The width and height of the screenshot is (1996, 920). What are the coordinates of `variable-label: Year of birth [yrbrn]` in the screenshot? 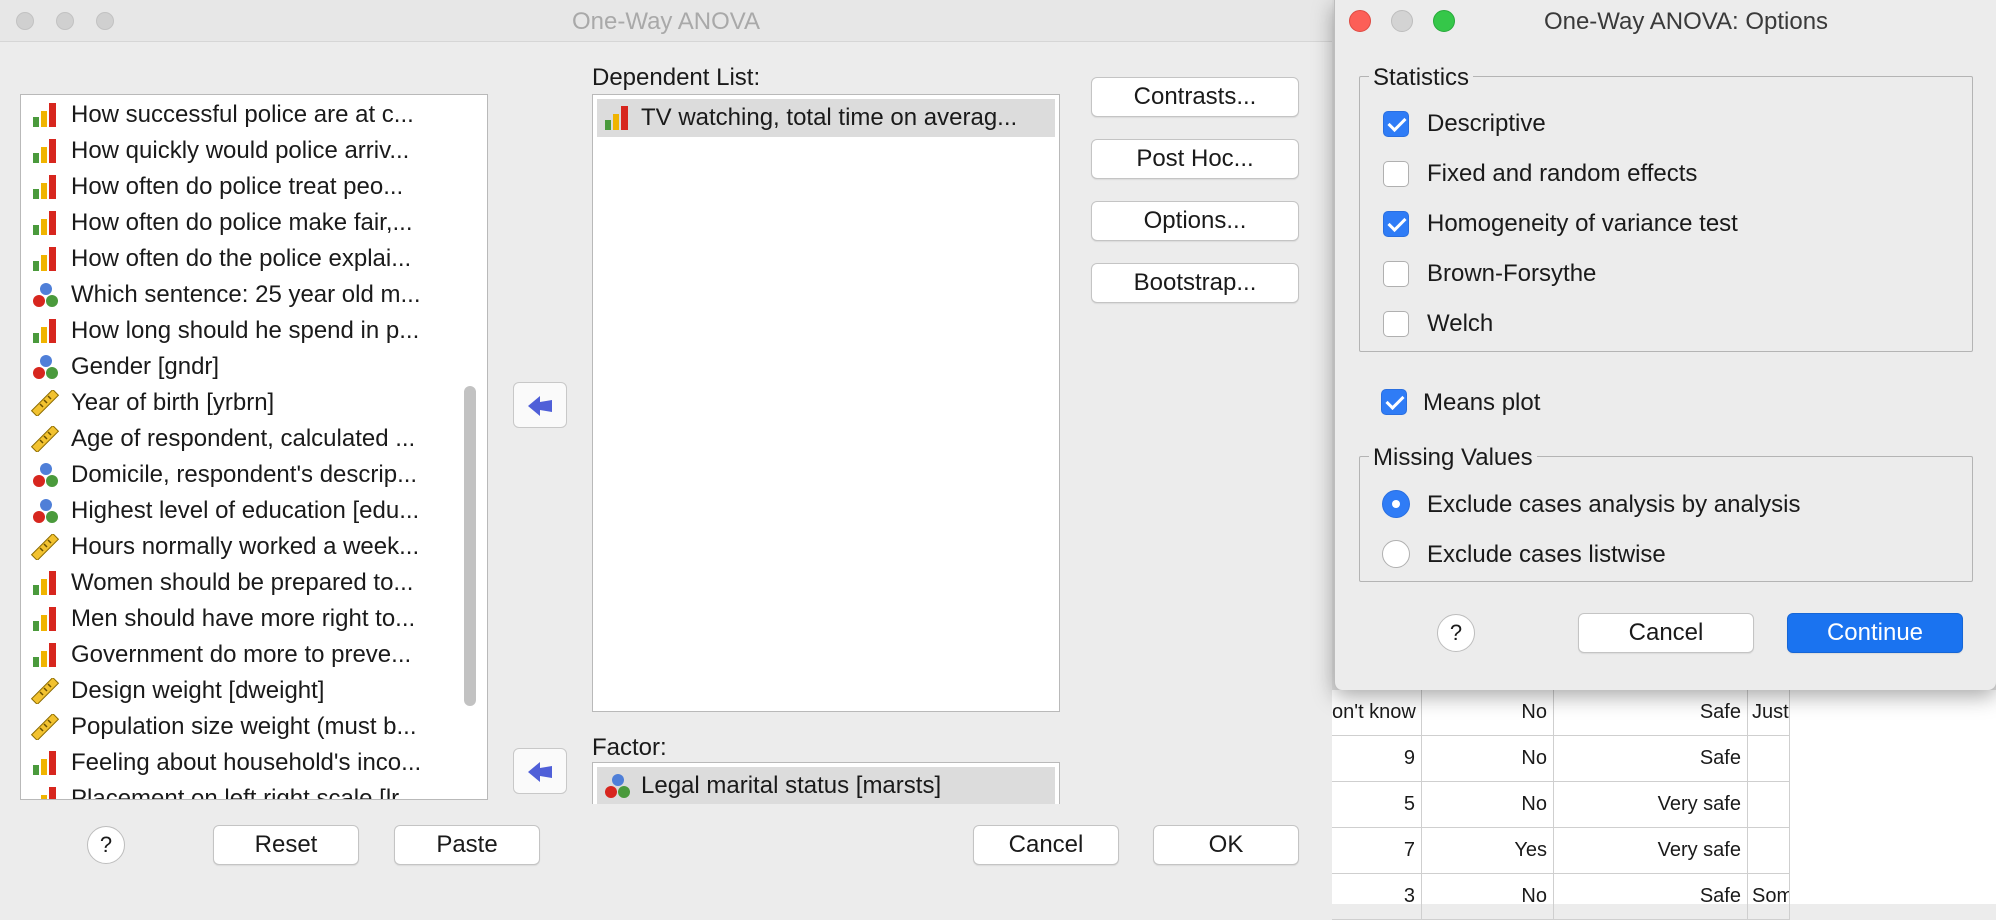 It's located at (173, 402).